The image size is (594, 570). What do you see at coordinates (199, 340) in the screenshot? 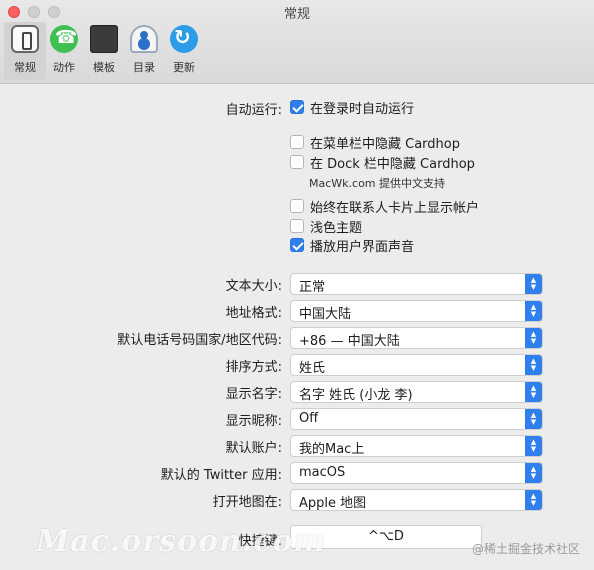
I see `phone-country-label: 默认电话号码国家/地区代码:` at bounding box center [199, 340].